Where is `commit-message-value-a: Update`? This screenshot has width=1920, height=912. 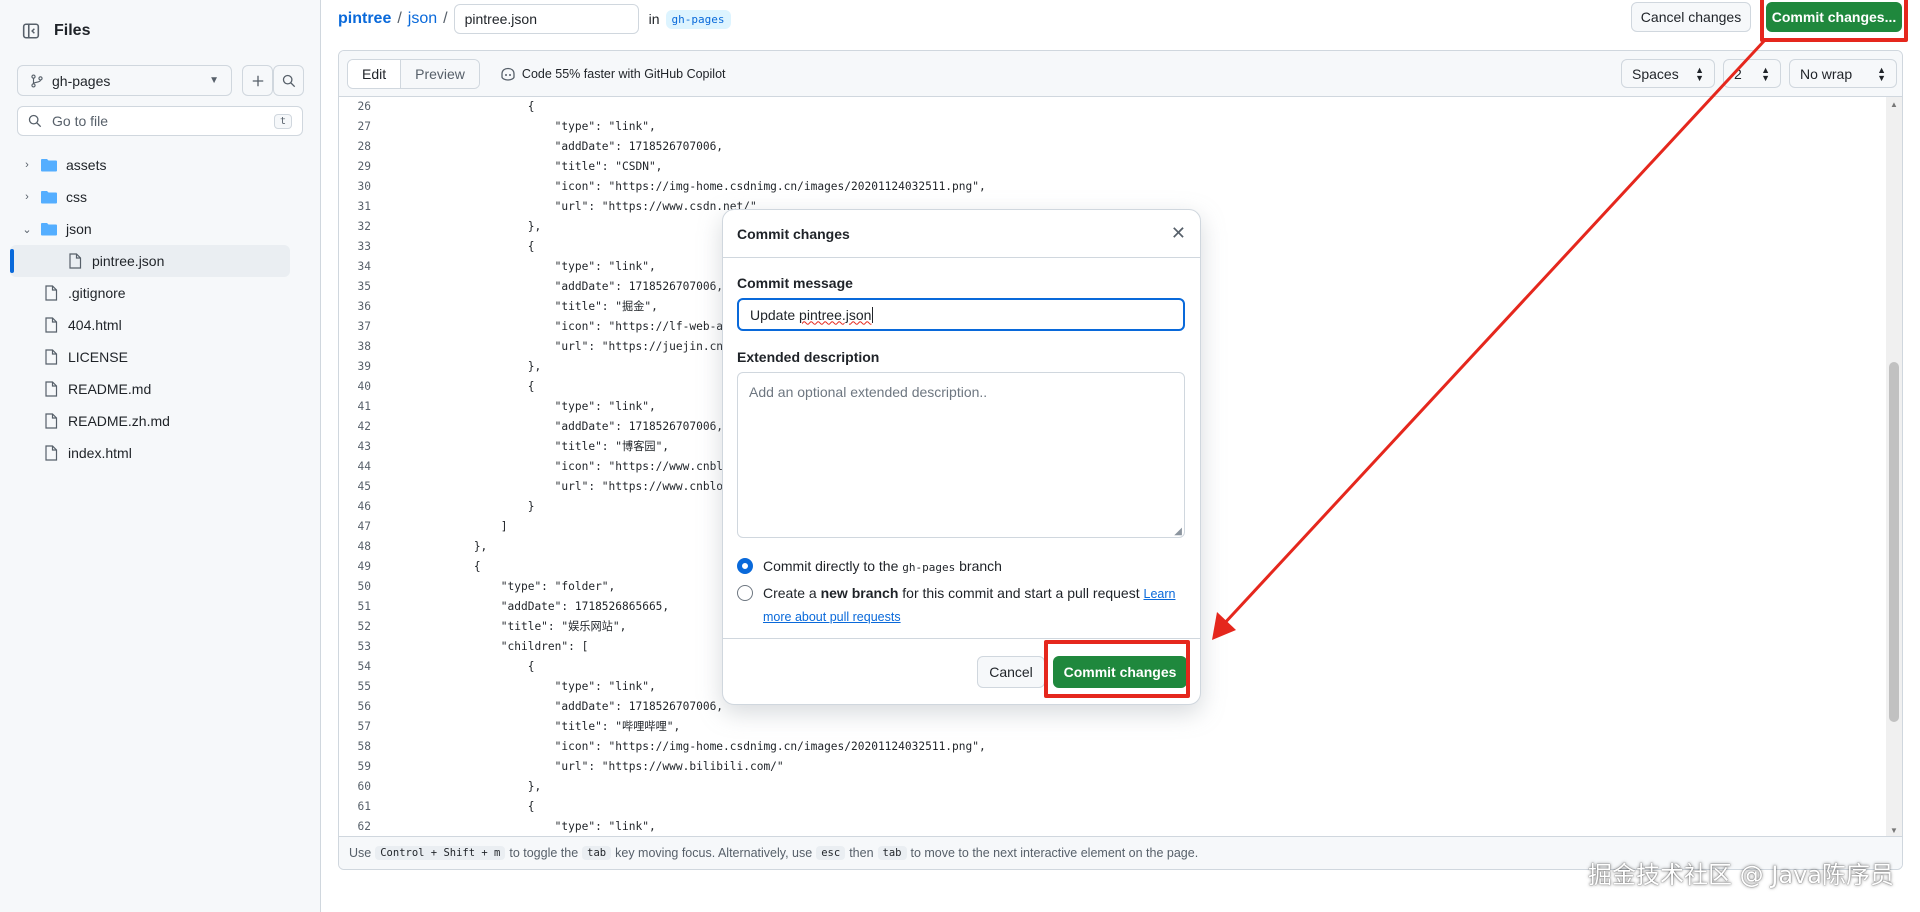 commit-message-value-a: Update is located at coordinates (775, 314).